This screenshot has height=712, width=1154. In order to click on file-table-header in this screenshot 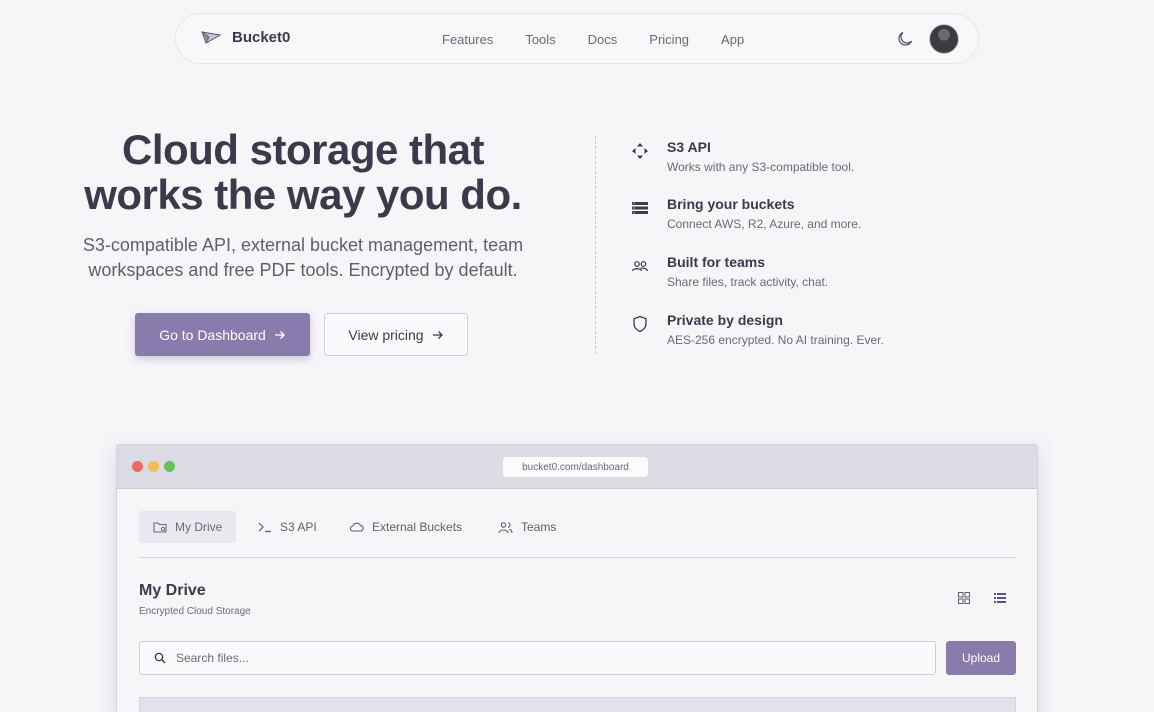, I will do `click(577, 704)`.